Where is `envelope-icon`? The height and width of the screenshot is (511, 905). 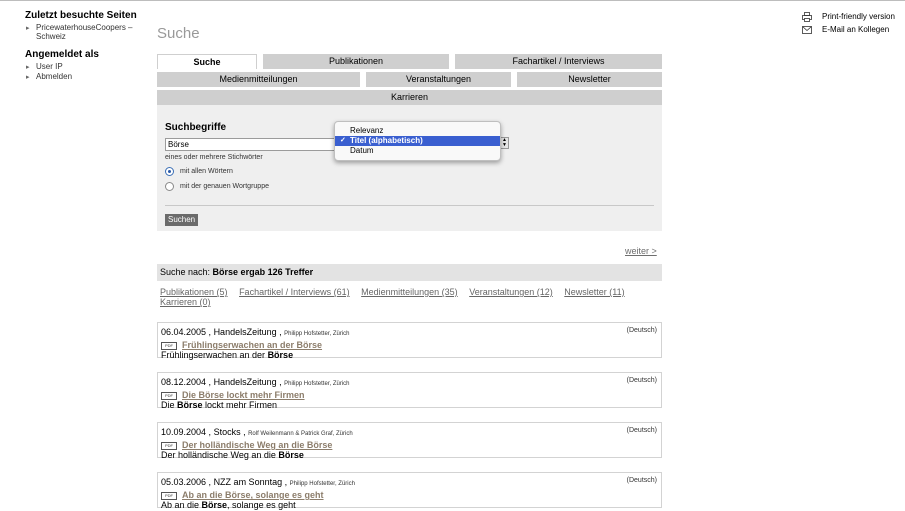
envelope-icon is located at coordinates (807, 30).